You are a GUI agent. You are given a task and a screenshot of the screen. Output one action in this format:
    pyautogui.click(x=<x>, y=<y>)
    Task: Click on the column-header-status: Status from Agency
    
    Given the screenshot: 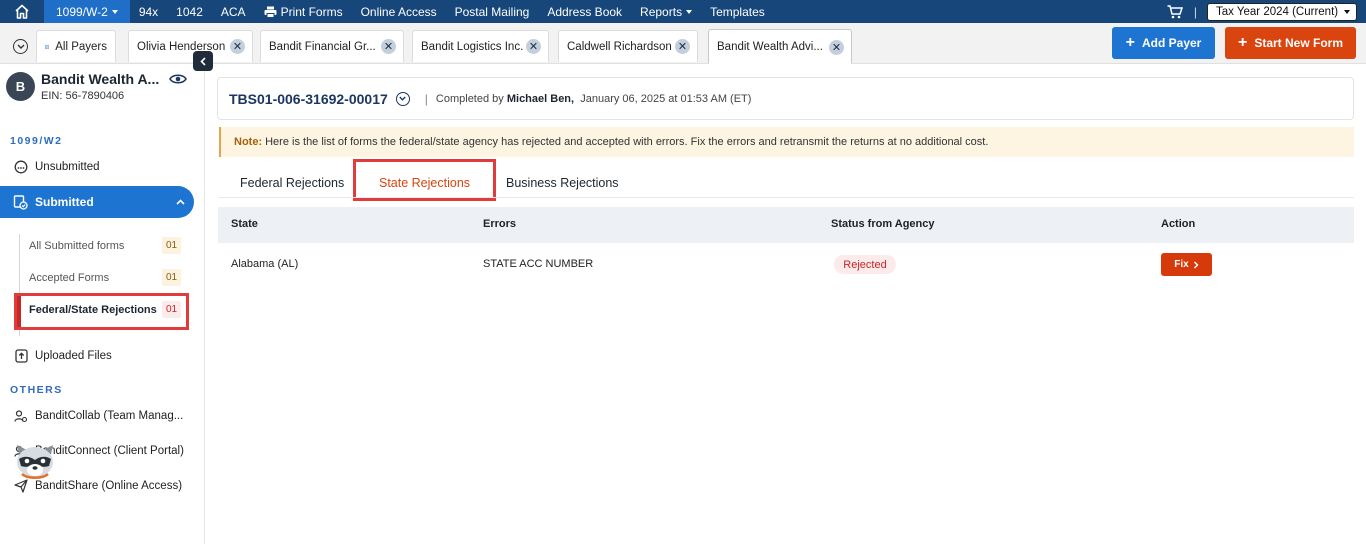 What is the action you would take?
    pyautogui.click(x=883, y=224)
    